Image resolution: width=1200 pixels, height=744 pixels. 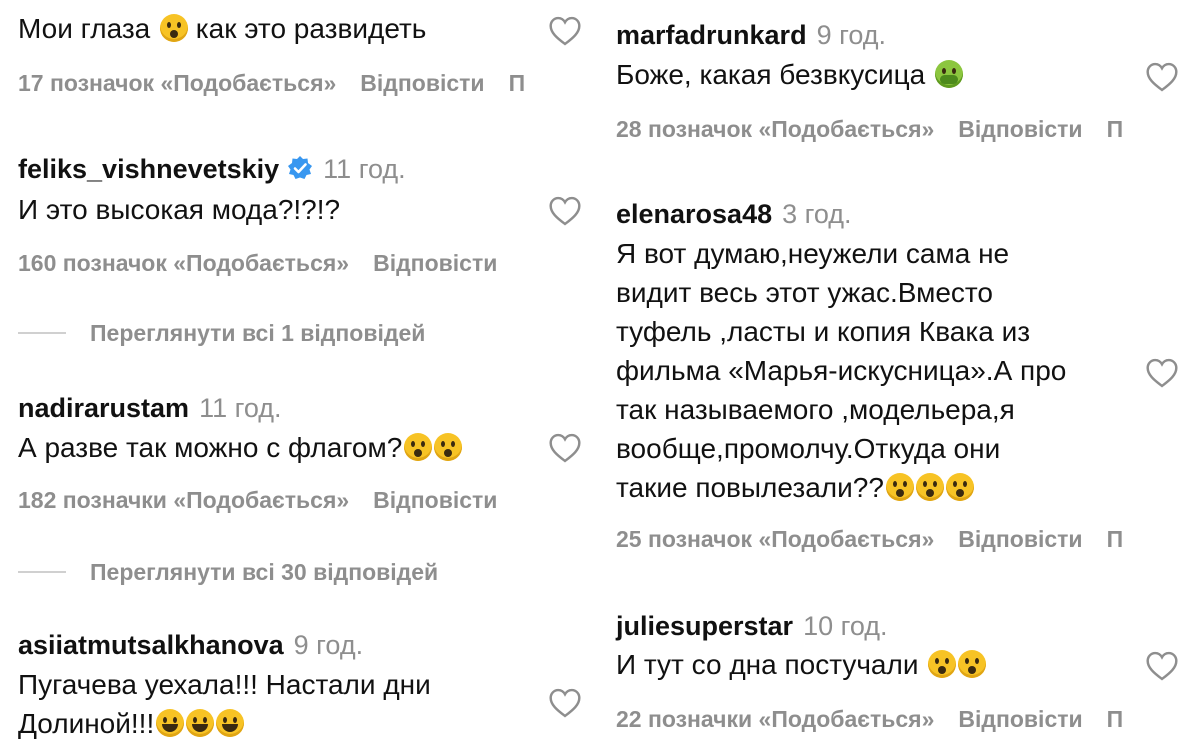 I want to click on comment-meta: 25 позначок «Подобається» Відповісти П, so click(x=881, y=539).